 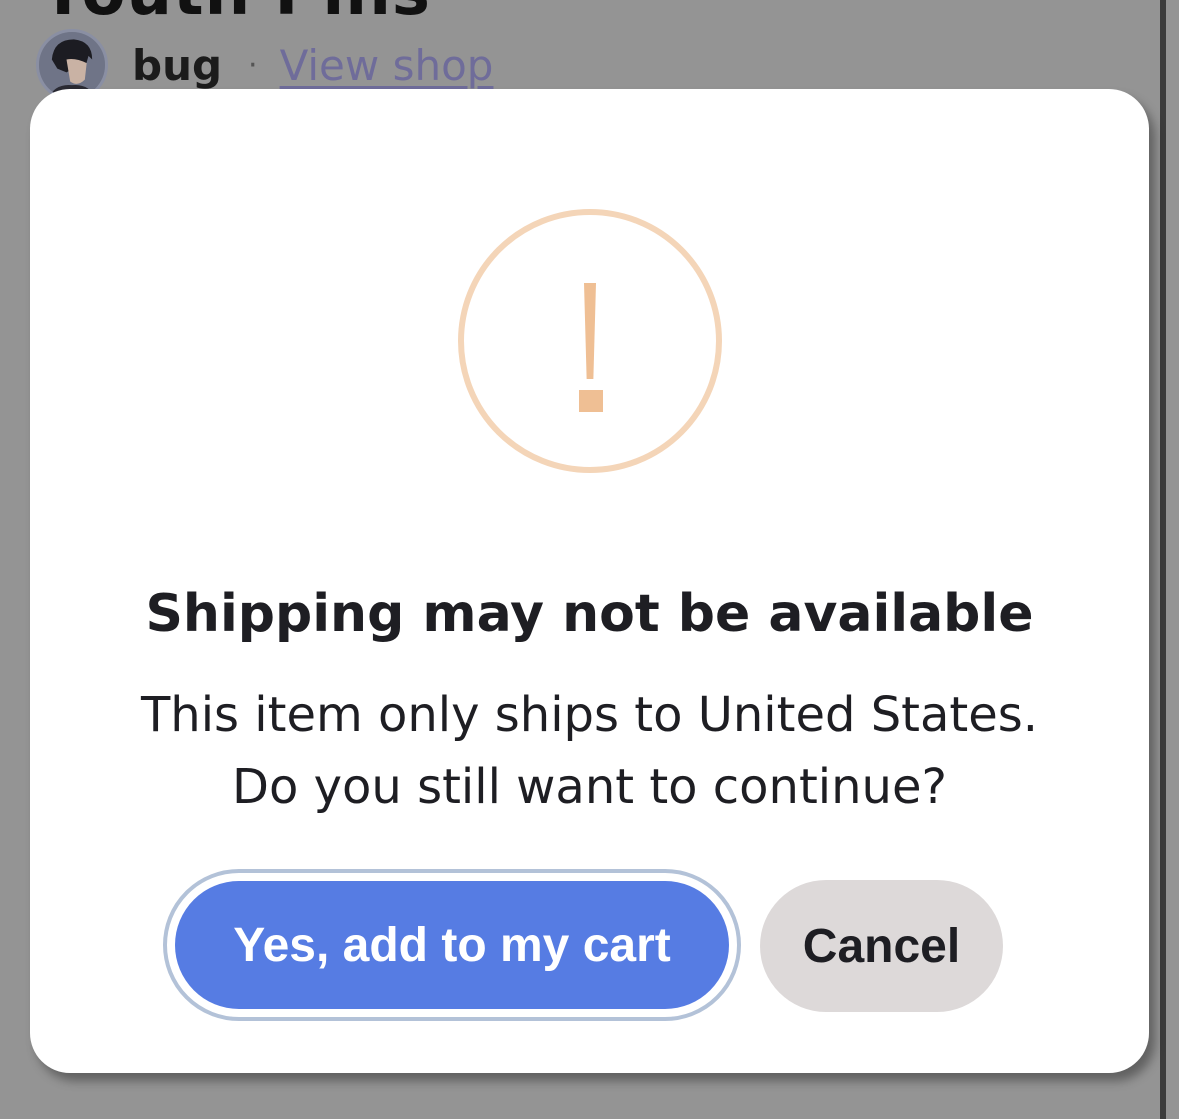 What do you see at coordinates (589, 614) in the screenshot?
I see `dialog-title: Shipping may not be available` at bounding box center [589, 614].